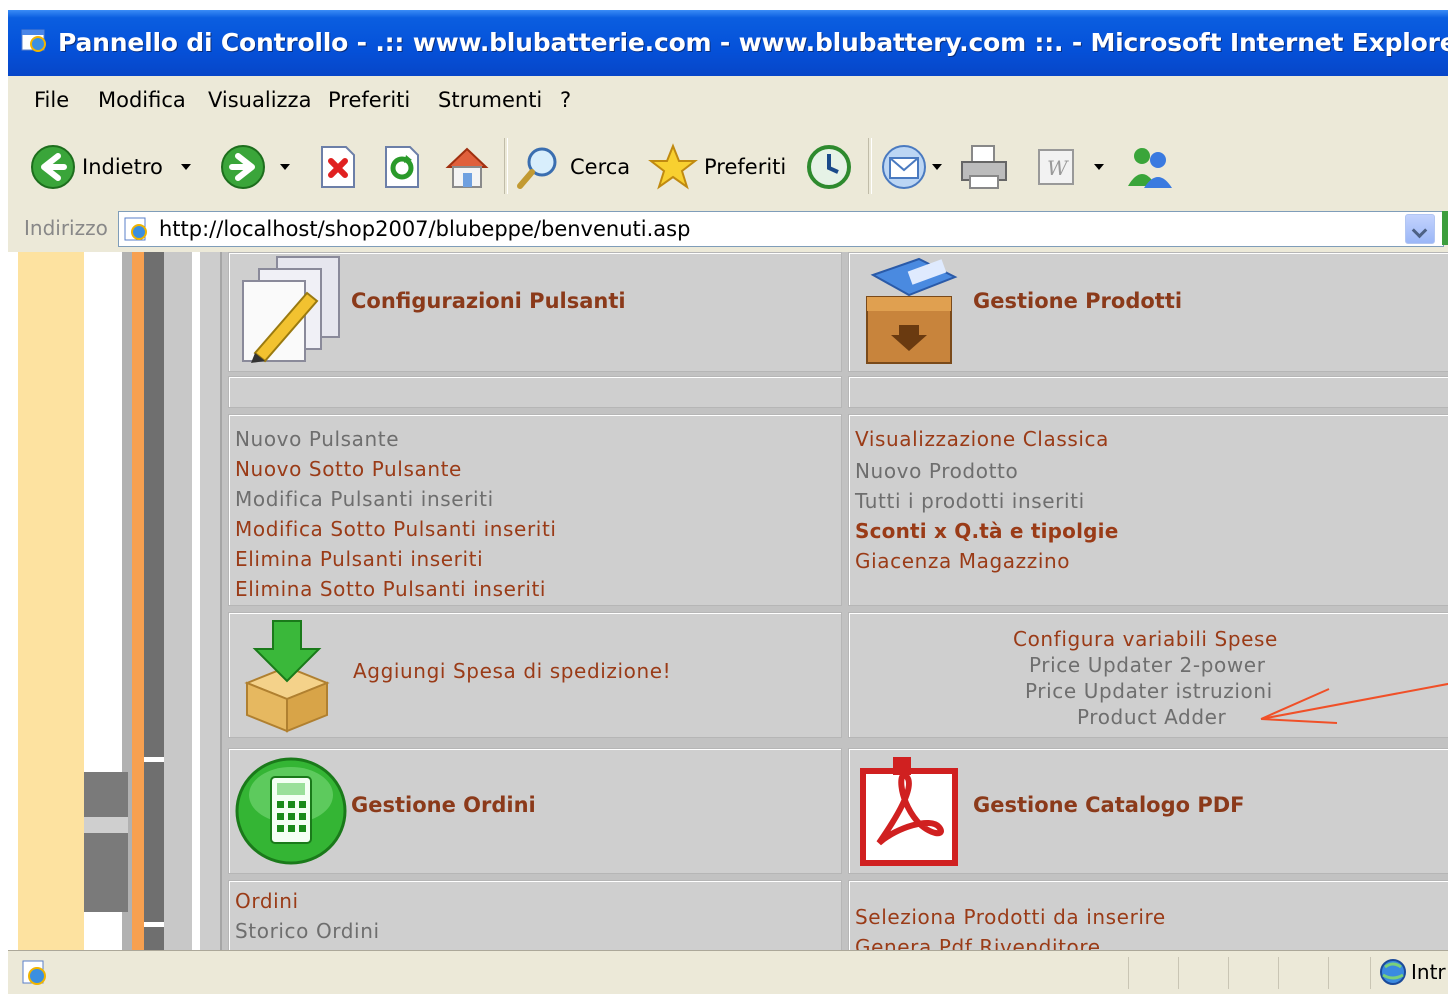 The image size is (1448, 994). I want to click on heading-configurazioni-pulsanti: Configurazioni Pulsanti, so click(488, 301).